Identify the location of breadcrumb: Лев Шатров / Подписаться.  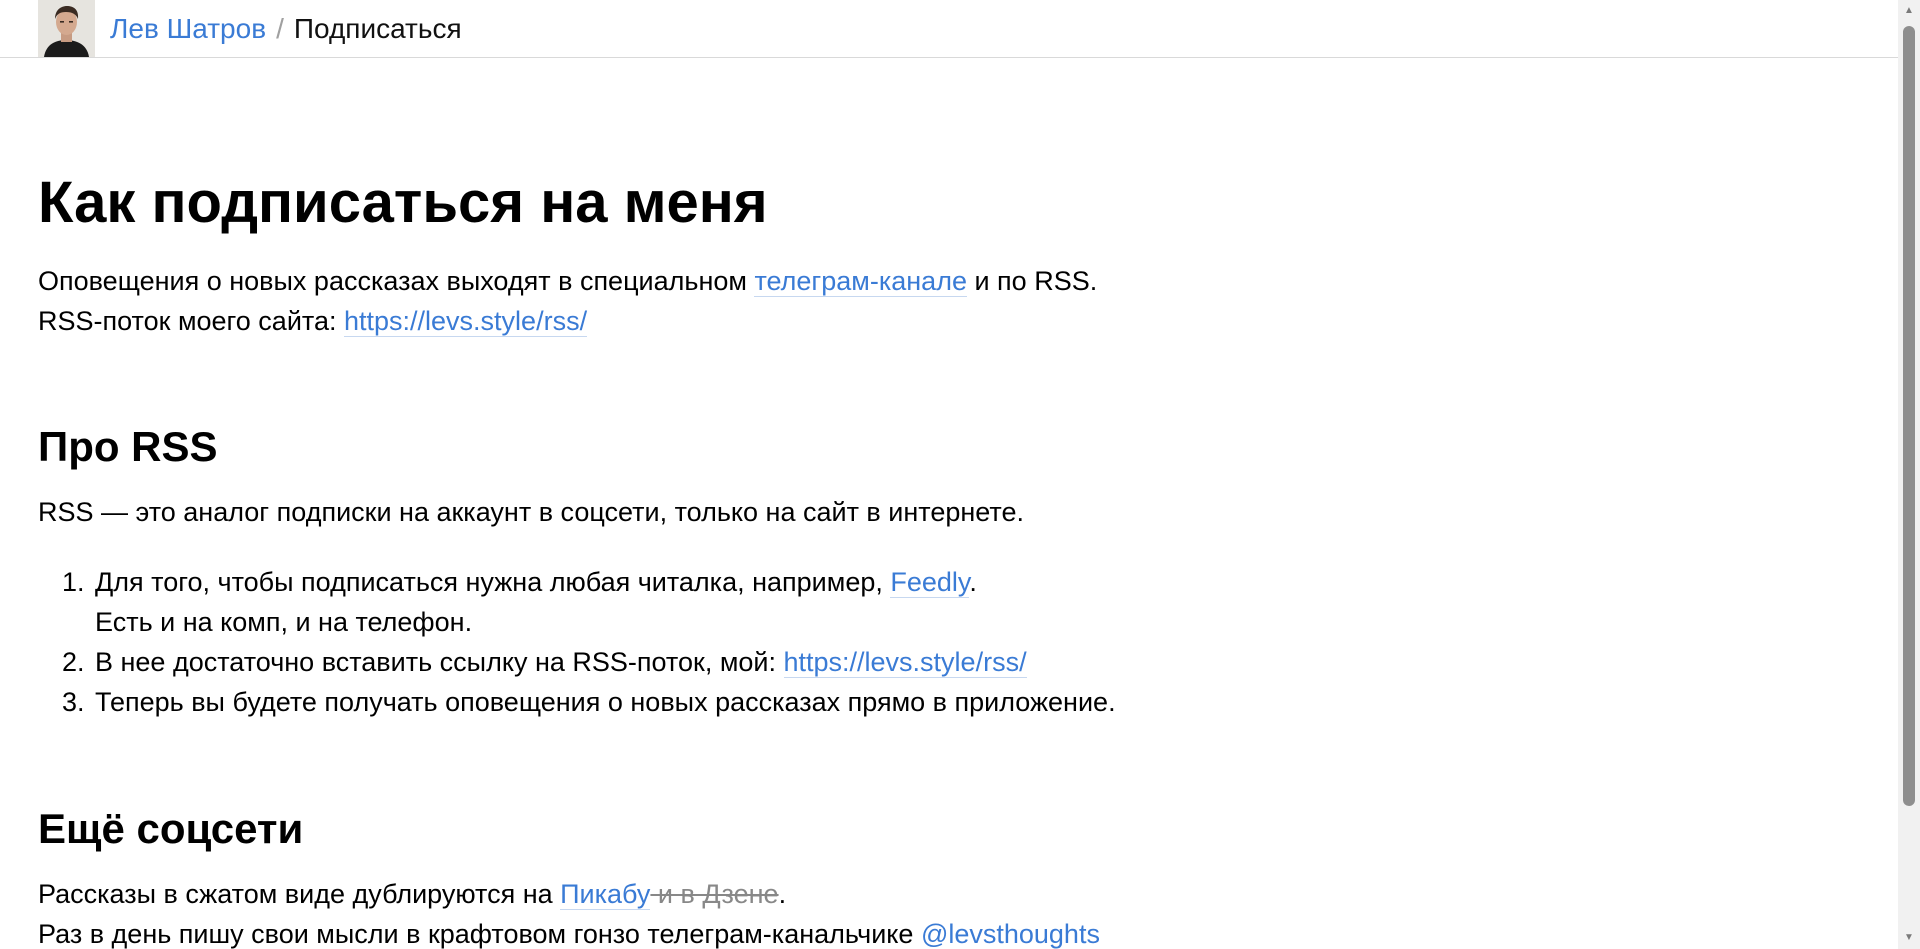
(286, 29).